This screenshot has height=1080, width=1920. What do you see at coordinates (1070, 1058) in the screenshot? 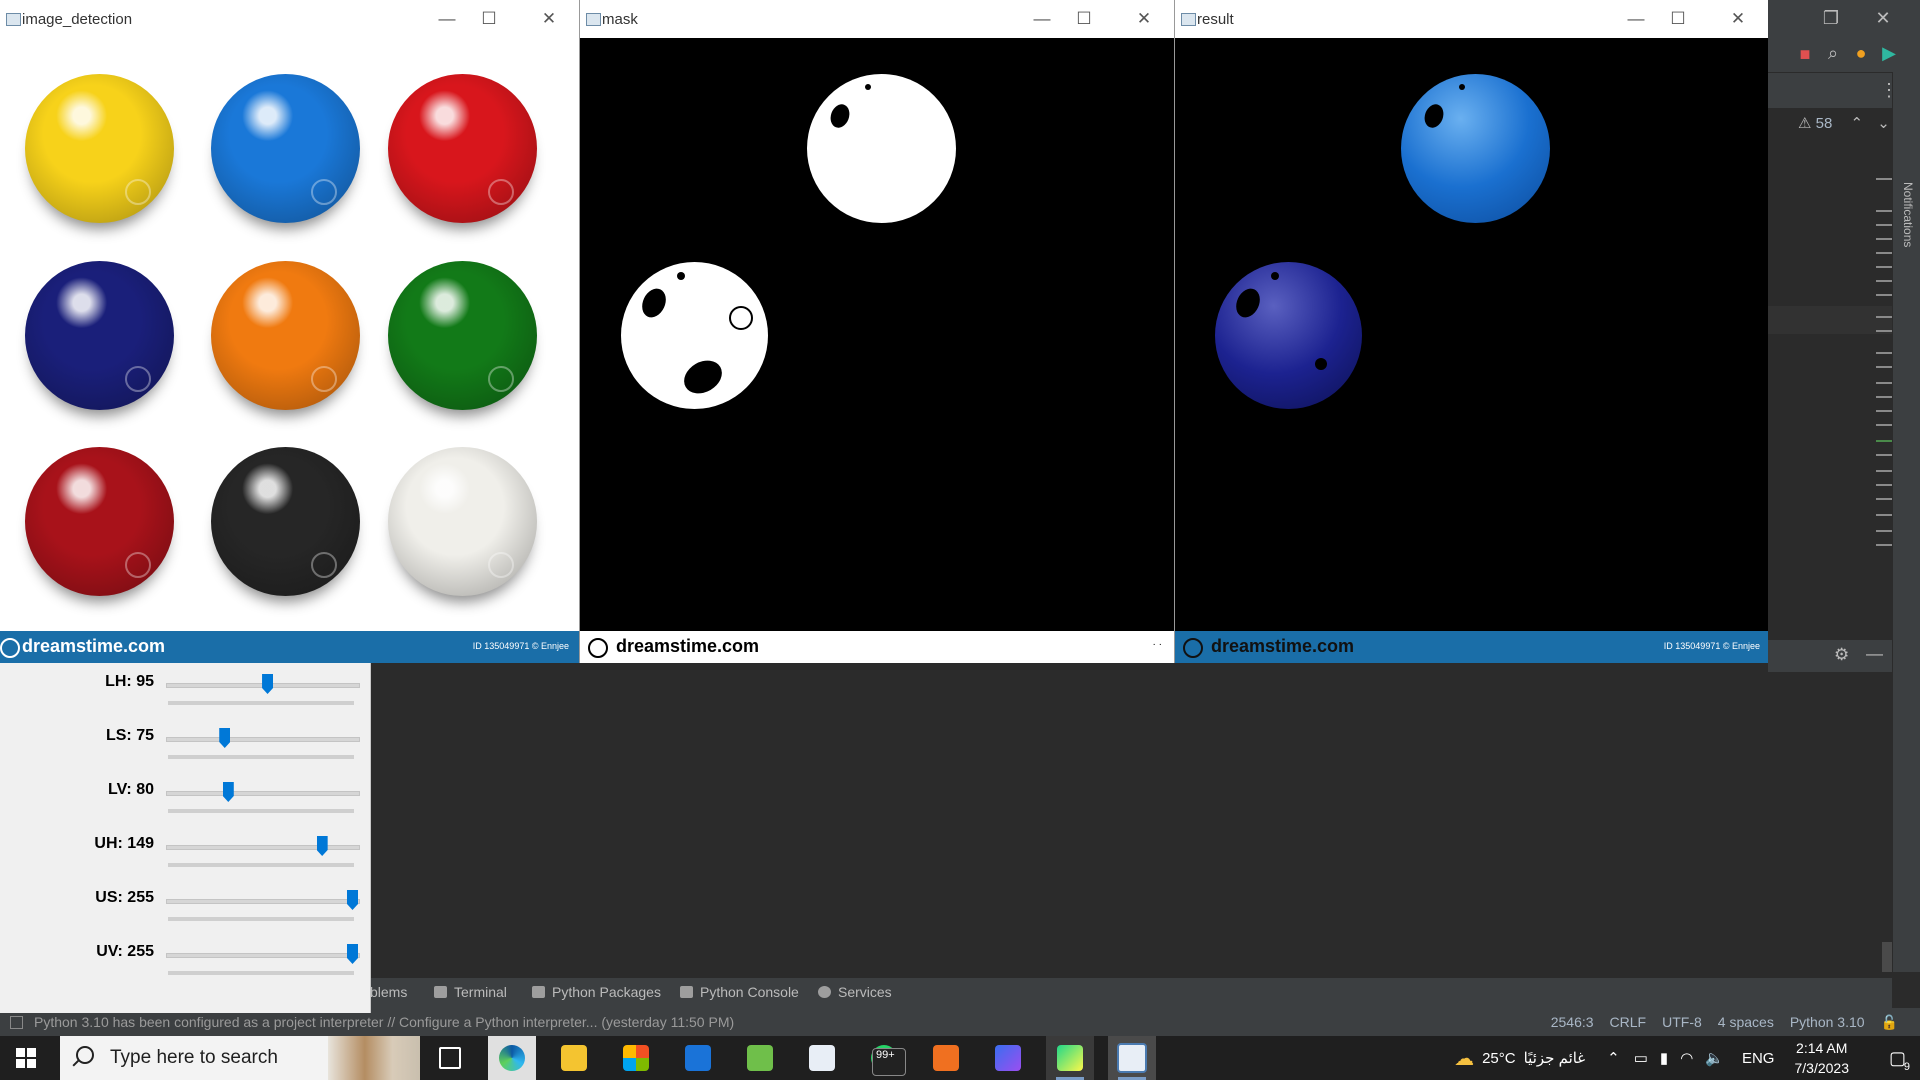
I see `pycharm-icon` at bounding box center [1070, 1058].